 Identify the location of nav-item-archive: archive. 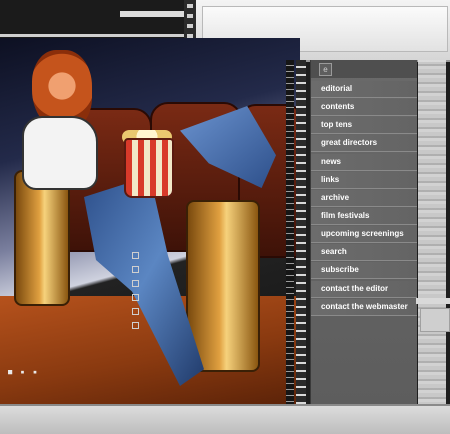
(364, 198).